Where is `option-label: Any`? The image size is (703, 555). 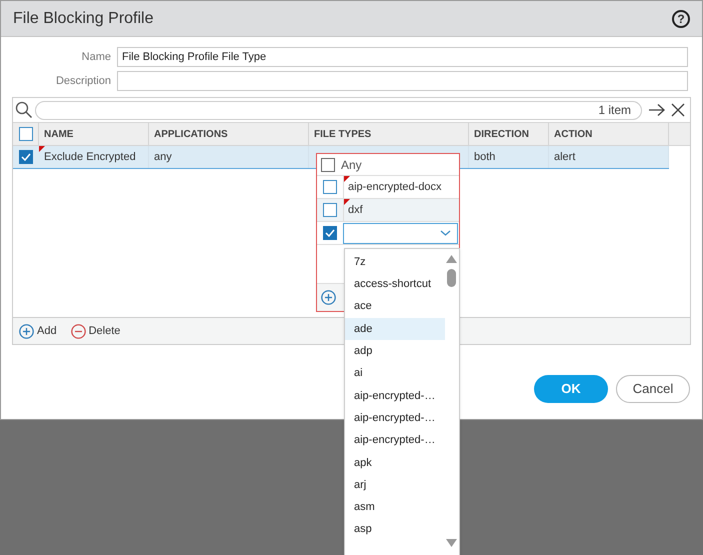
option-label: Any is located at coordinates (351, 165).